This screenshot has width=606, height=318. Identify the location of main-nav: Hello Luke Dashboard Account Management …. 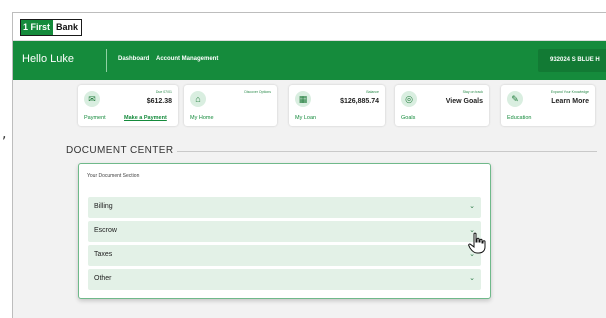
(309, 60).